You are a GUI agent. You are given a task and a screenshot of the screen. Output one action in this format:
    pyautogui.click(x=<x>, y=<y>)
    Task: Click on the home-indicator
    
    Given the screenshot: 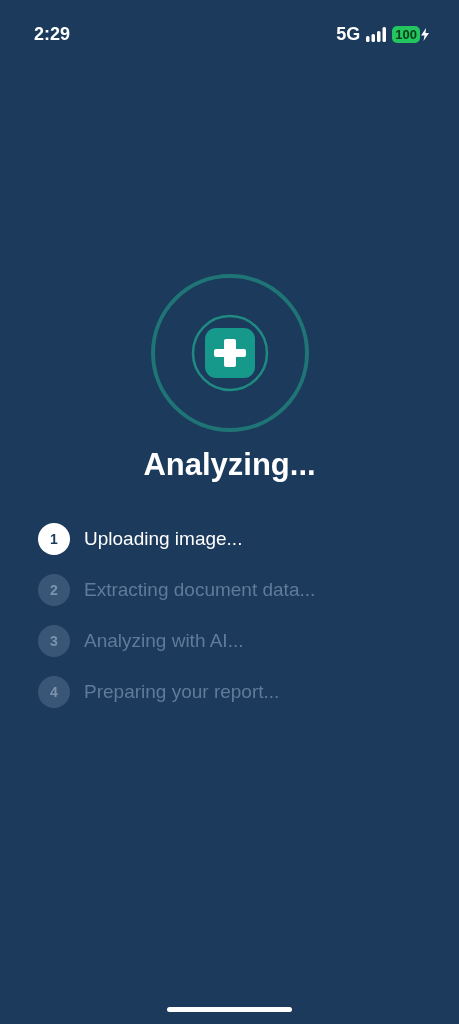 What is the action you would take?
    pyautogui.click(x=229, y=1009)
    